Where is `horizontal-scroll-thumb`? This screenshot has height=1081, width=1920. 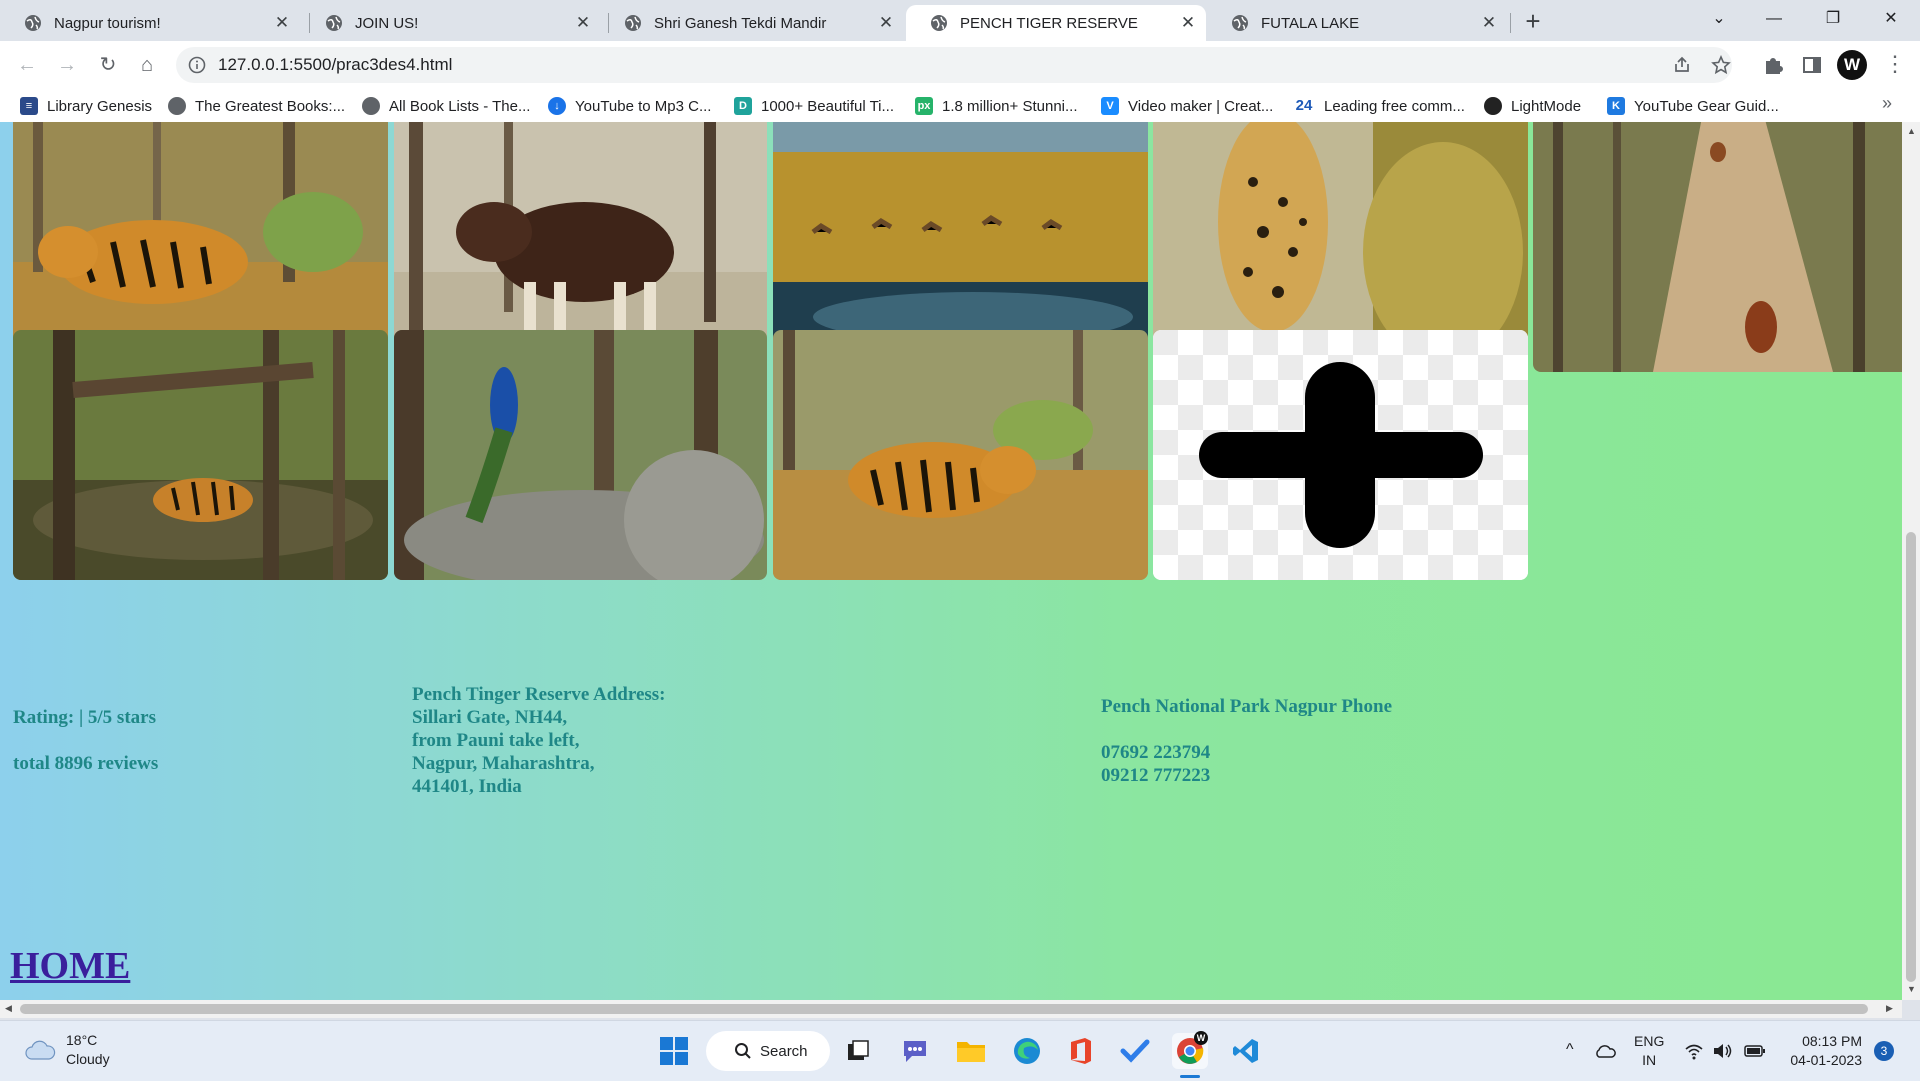
horizontal-scroll-thumb is located at coordinates (944, 1009).